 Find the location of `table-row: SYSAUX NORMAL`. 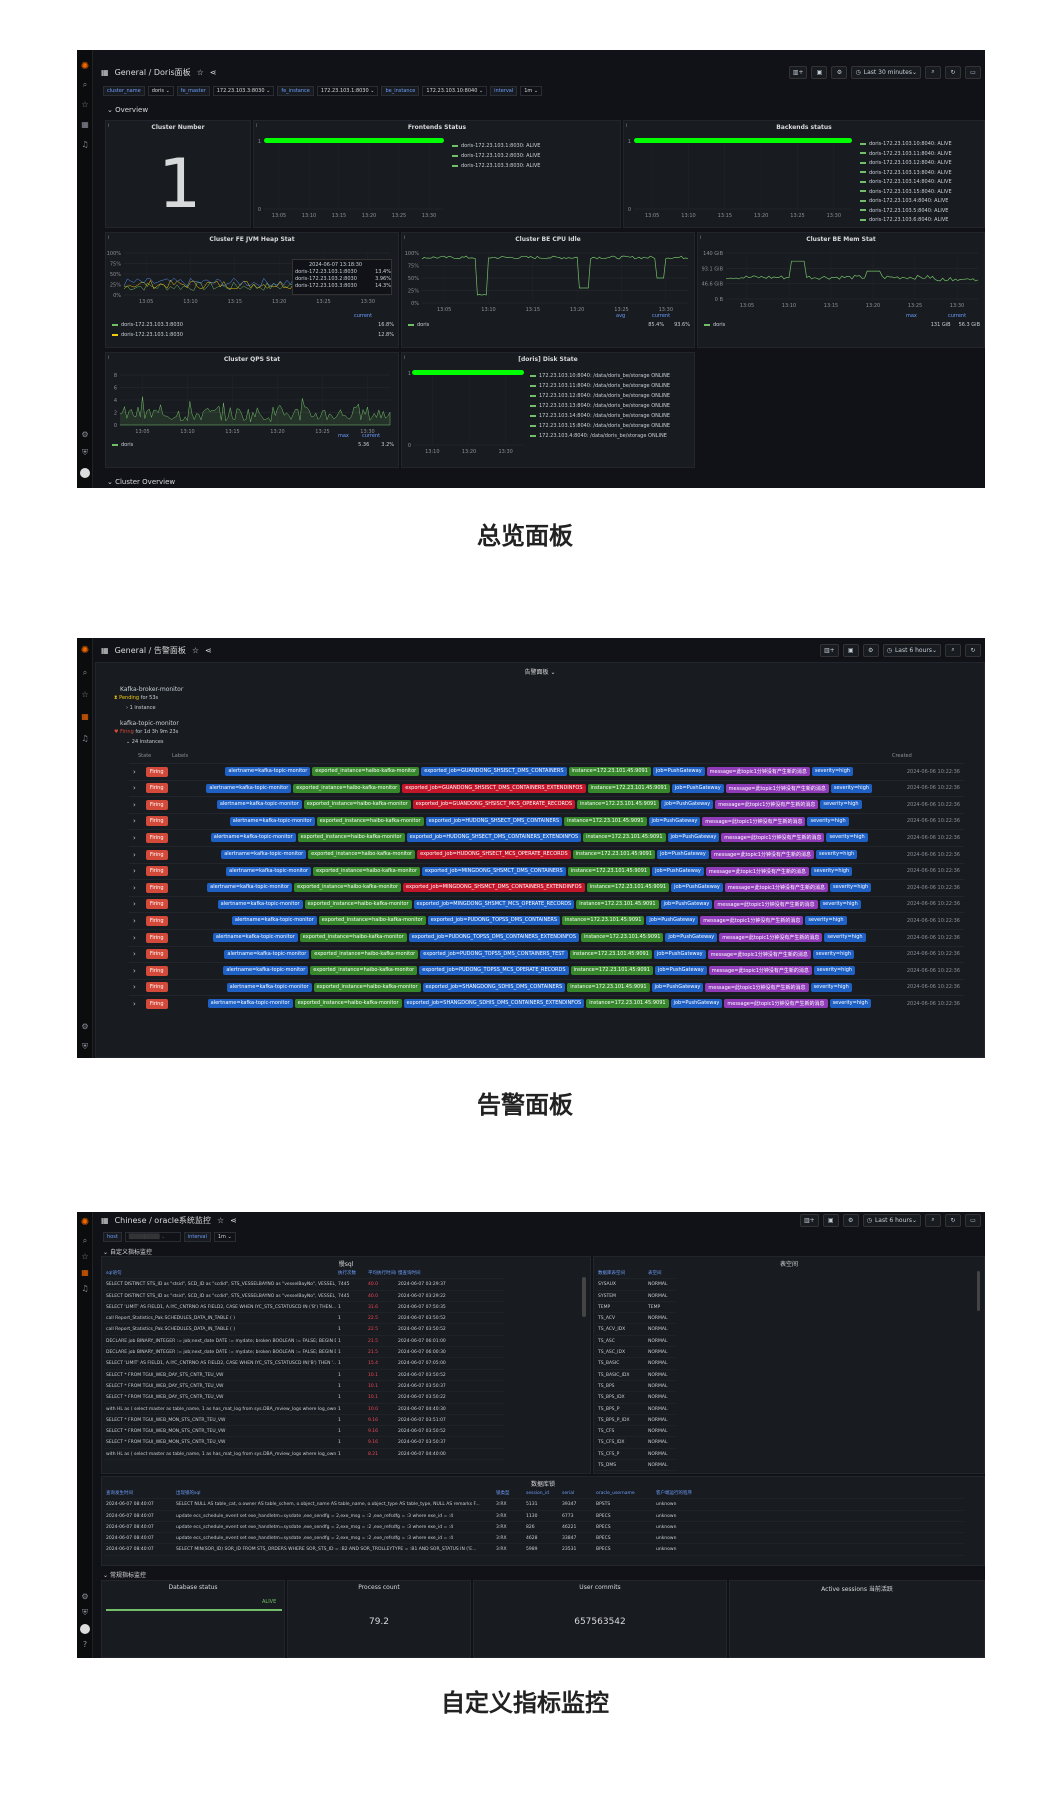

table-row: SYSAUX NORMAL is located at coordinates (636, 1285).